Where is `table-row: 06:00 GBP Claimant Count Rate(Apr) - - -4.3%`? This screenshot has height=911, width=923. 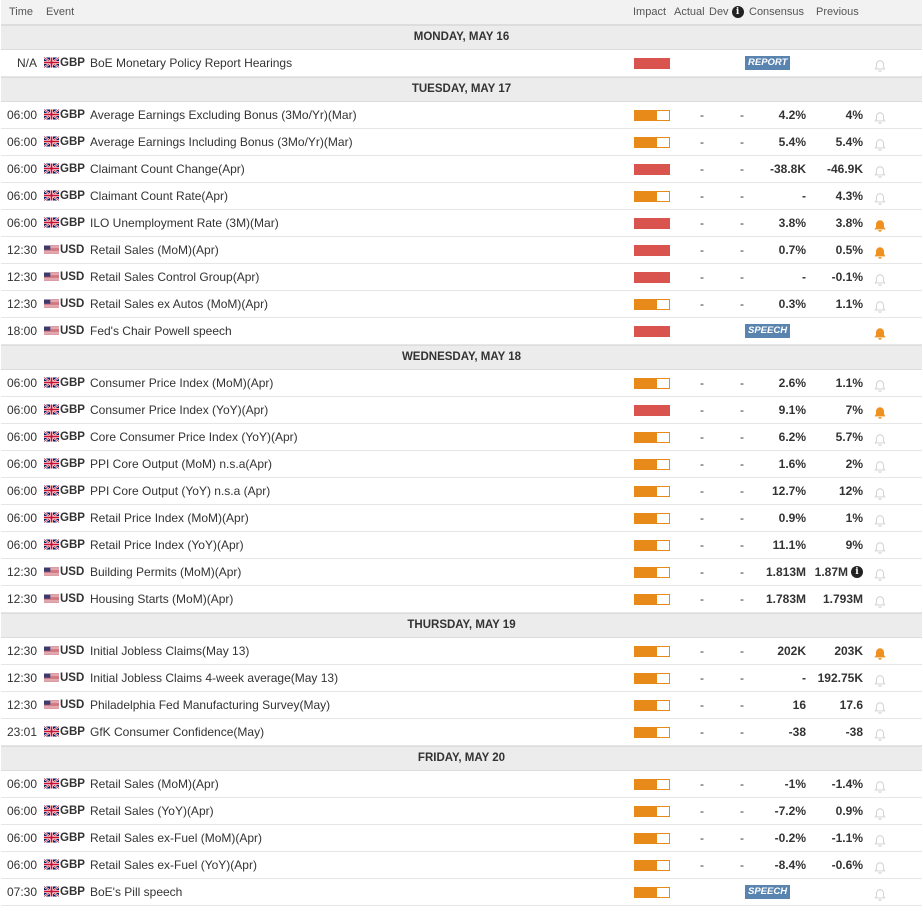 table-row: 06:00 GBP Claimant Count Rate(Apr) - - -4.3% is located at coordinates (461, 196).